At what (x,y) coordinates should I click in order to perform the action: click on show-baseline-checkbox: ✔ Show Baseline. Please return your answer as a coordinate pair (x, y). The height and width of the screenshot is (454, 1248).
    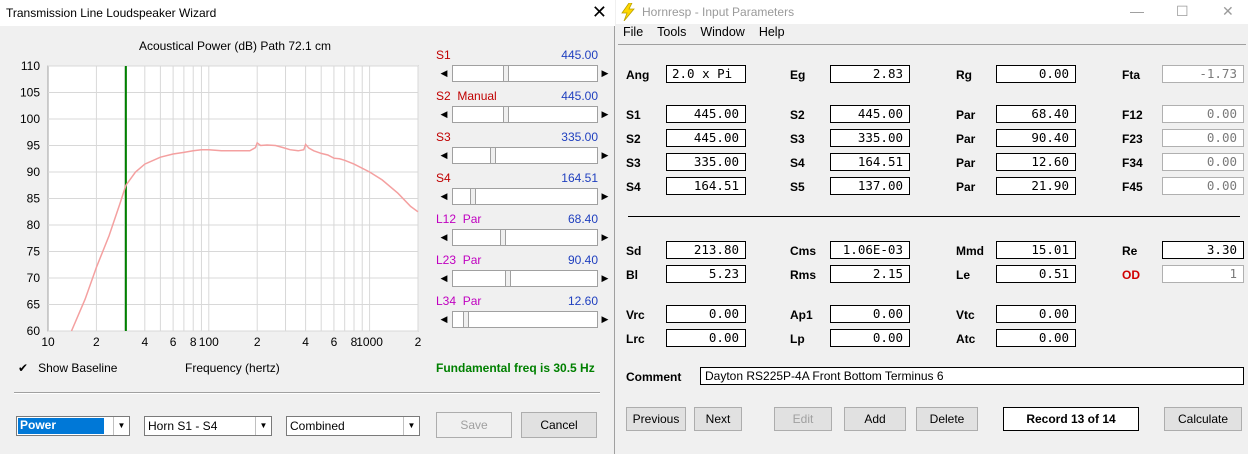
    Looking at the image, I should click on (67, 368).